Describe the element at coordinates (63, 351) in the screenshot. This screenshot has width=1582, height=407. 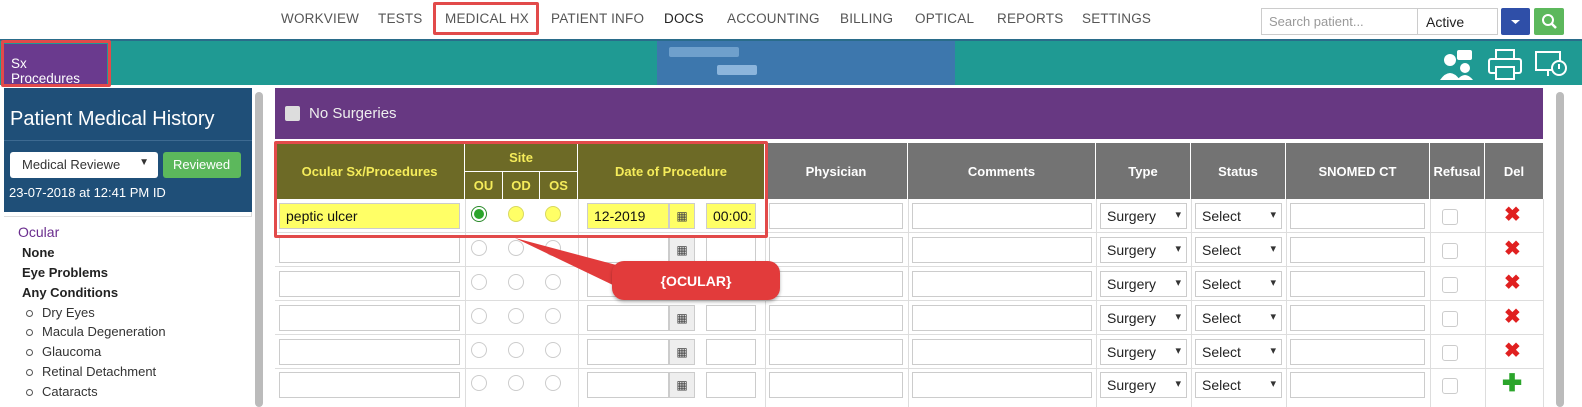
I see `list-item: Glaucoma` at that location.